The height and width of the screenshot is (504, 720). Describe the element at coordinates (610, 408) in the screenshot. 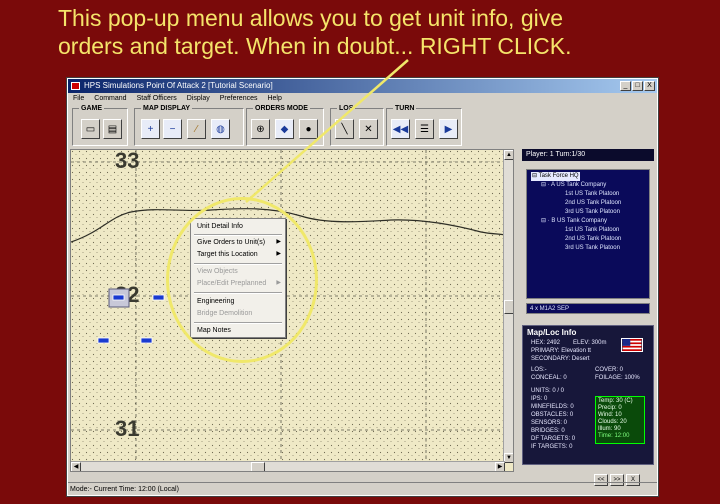

I see `weather-precip: Precip: 0` at that location.